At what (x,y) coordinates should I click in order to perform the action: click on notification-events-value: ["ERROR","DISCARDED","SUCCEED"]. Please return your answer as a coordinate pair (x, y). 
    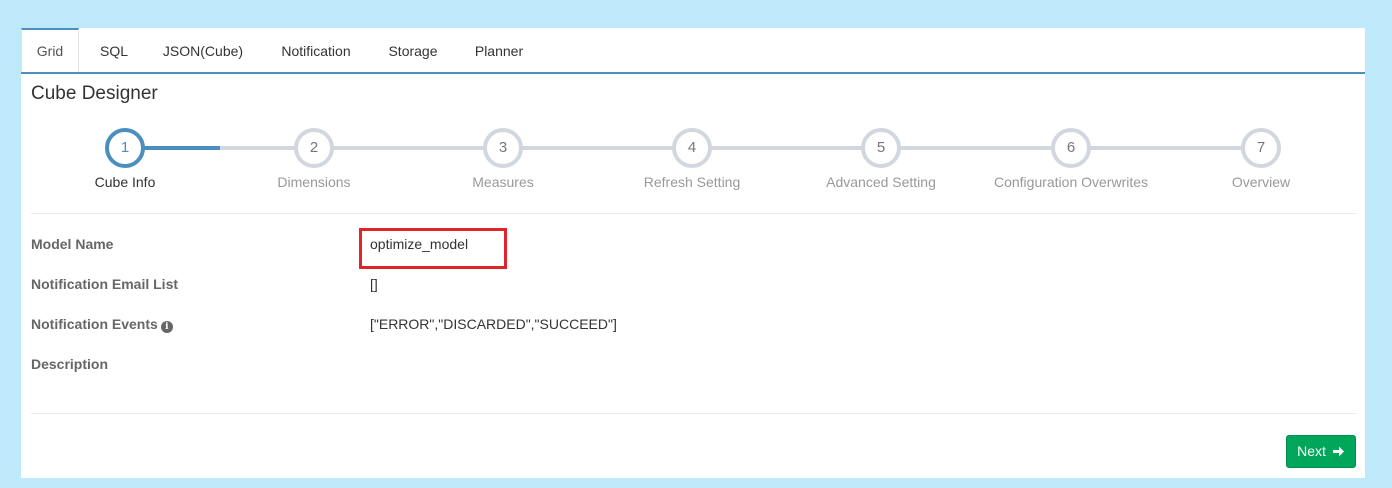
    Looking at the image, I should click on (493, 324).